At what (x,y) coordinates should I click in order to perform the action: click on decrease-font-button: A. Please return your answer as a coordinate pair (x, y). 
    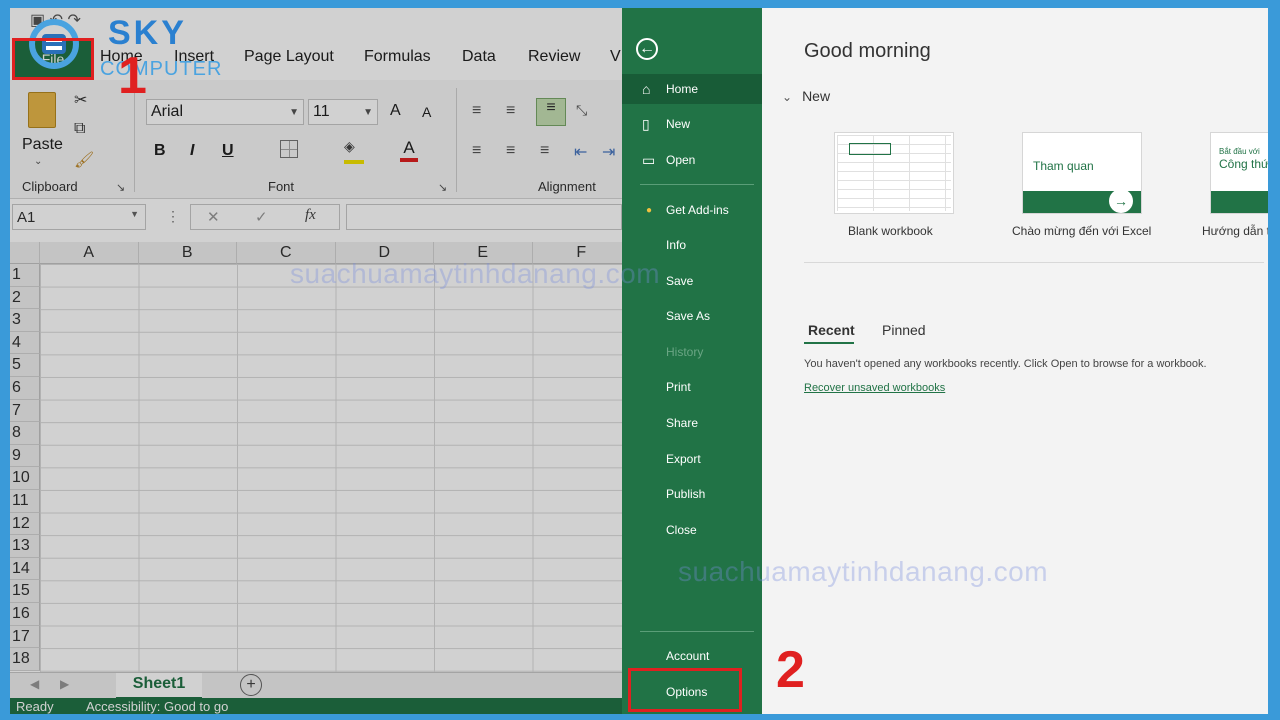
    Looking at the image, I should click on (426, 112).